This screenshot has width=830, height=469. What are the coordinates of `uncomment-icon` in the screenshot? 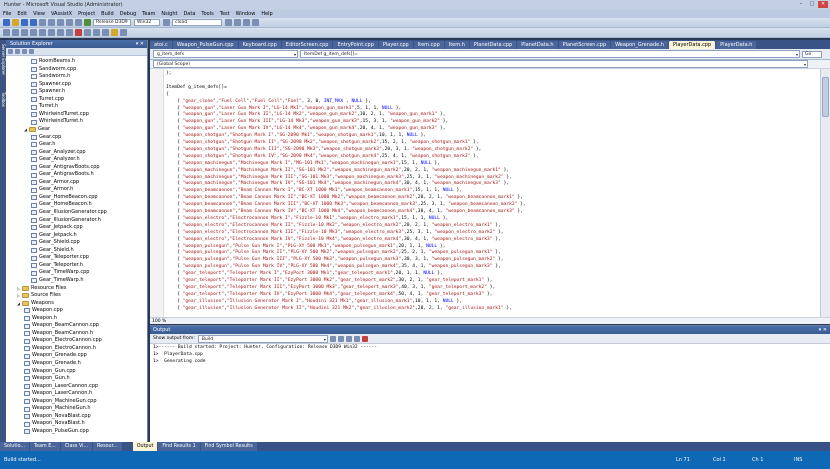 It's located at (33, 32).